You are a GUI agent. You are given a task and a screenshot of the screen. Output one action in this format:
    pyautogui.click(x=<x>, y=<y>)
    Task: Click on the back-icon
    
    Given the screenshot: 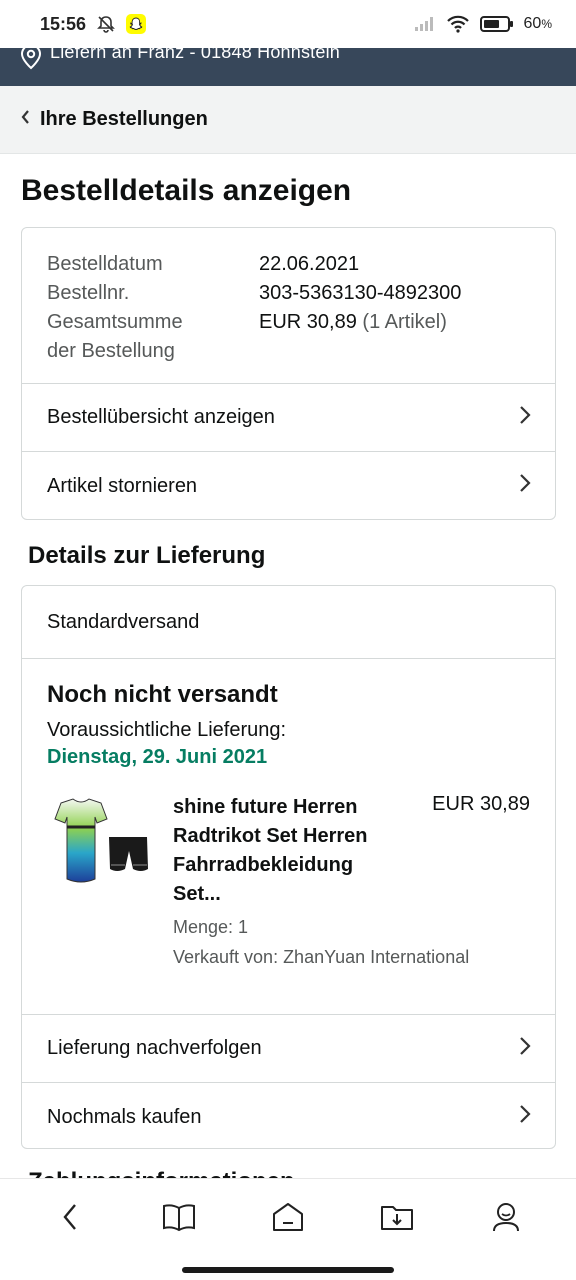 What is the action you would take?
    pyautogui.click(x=70, y=1217)
    